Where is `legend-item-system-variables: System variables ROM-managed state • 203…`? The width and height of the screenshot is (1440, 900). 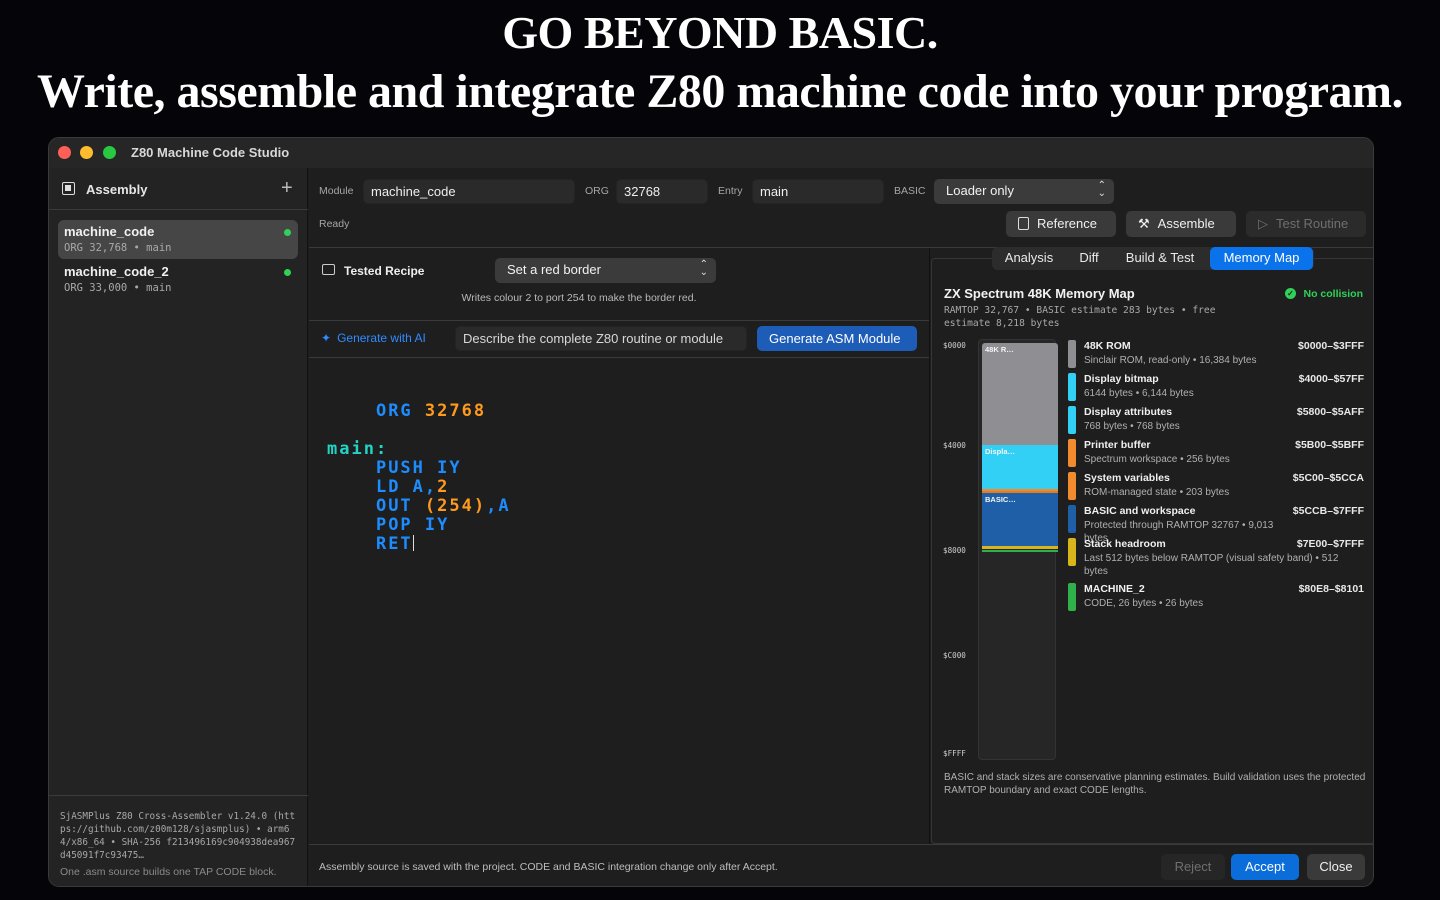 legend-item-system-variables: System variables ROM-managed state • 203… is located at coordinates (1218, 487).